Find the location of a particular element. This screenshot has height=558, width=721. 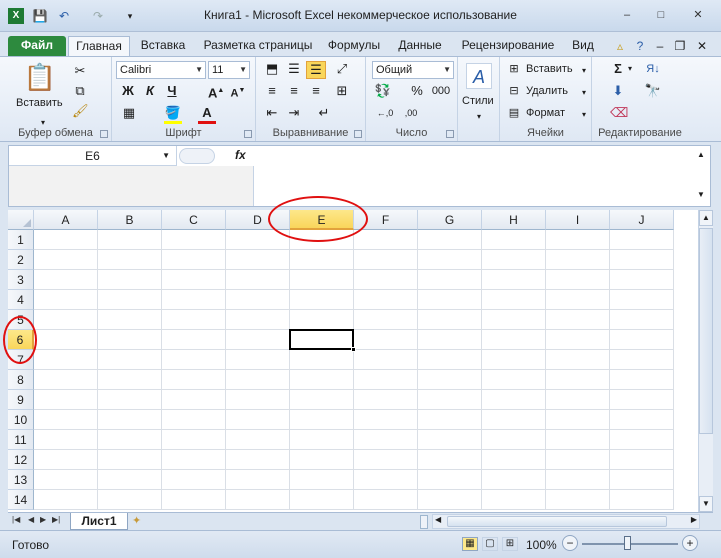

merge-center-icon: ⊞ is located at coordinates (342, 91).